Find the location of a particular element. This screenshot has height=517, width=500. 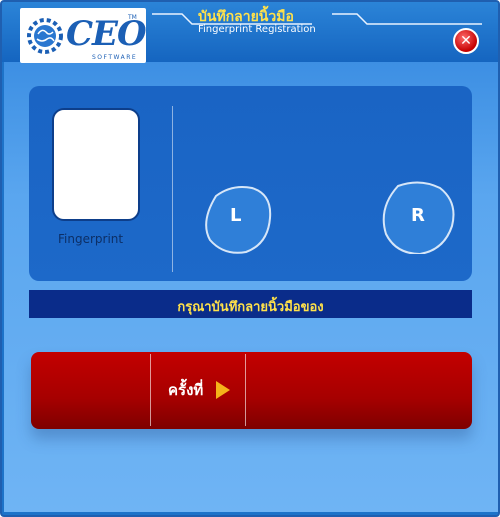

fingerprint-preview is located at coordinates (96, 164).